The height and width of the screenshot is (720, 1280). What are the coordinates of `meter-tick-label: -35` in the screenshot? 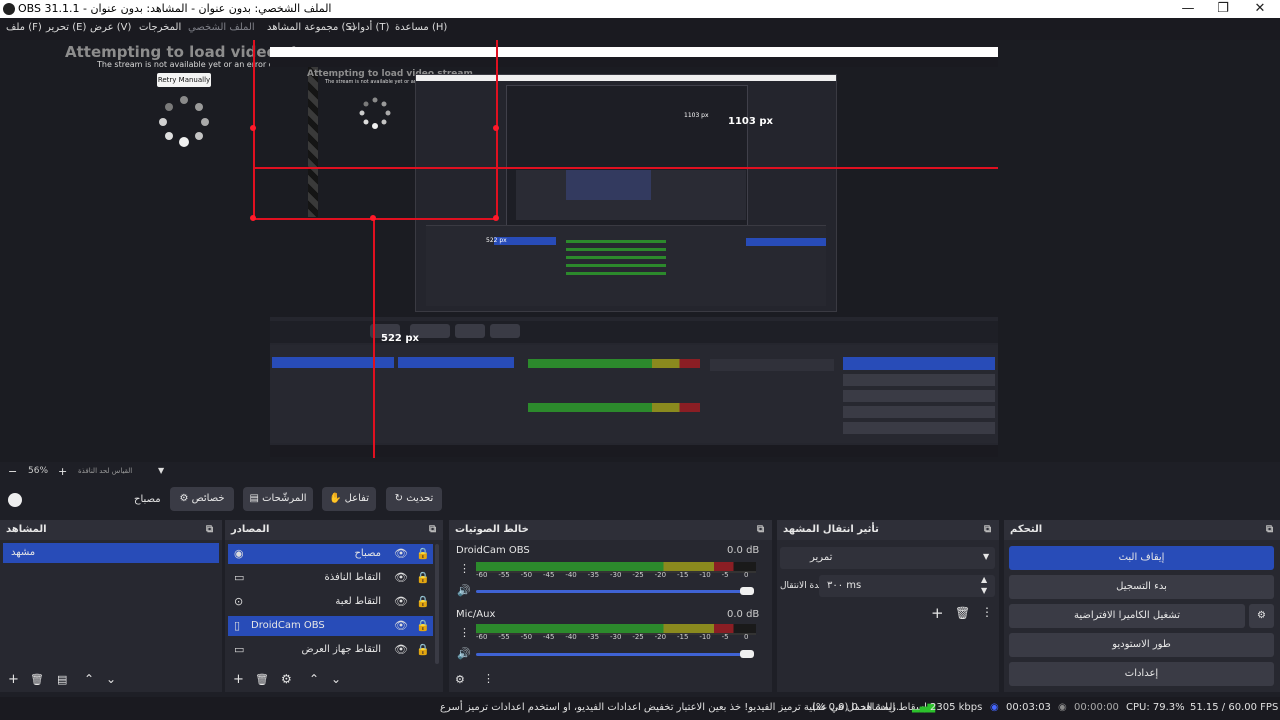 It's located at (593, 637).